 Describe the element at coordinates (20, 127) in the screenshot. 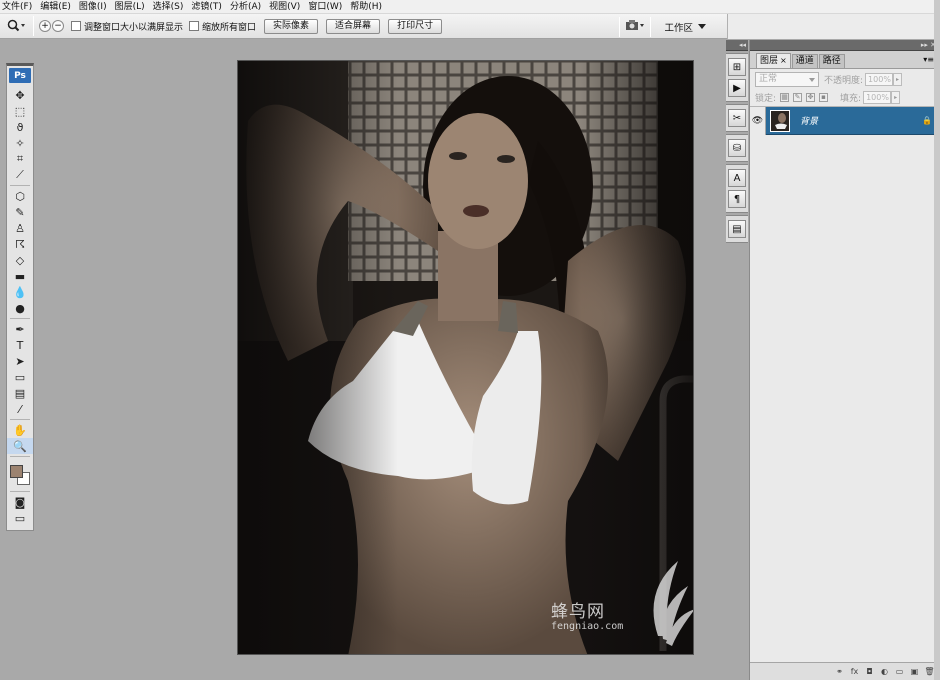

I see `lasso-tool-icon: ϑ` at that location.